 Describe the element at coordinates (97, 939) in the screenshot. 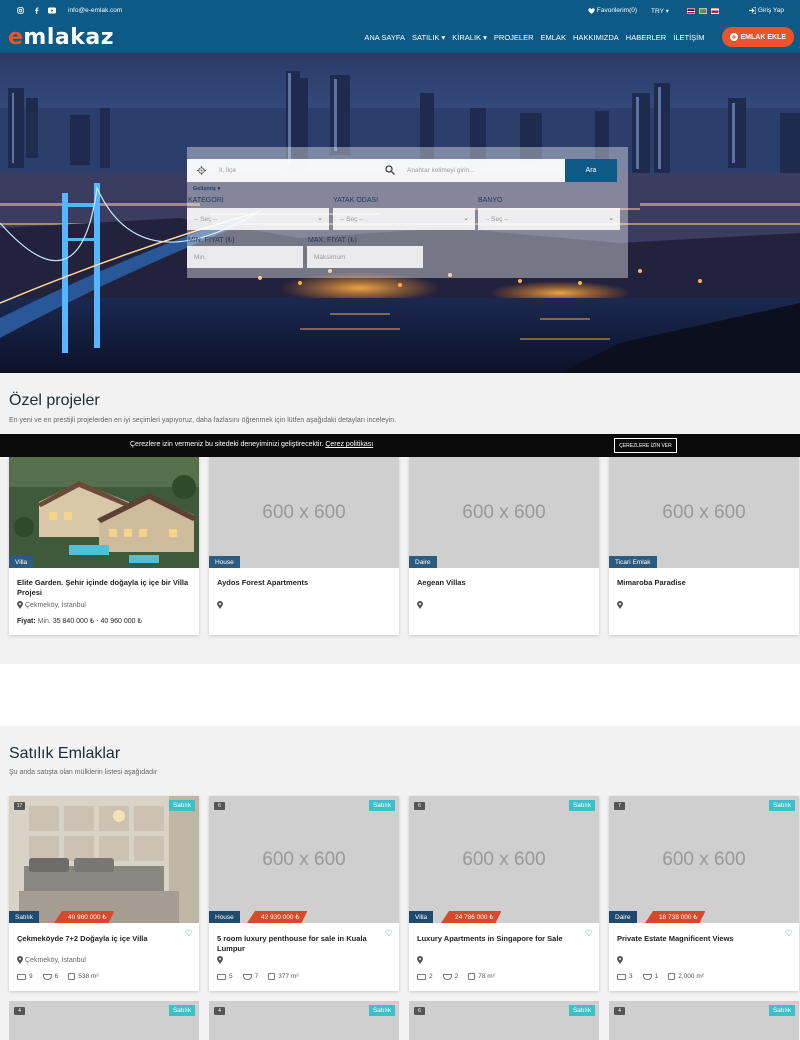

I see `listing-title: Çekmeköyde 7+2 Doğayla iç içe Villa` at that location.